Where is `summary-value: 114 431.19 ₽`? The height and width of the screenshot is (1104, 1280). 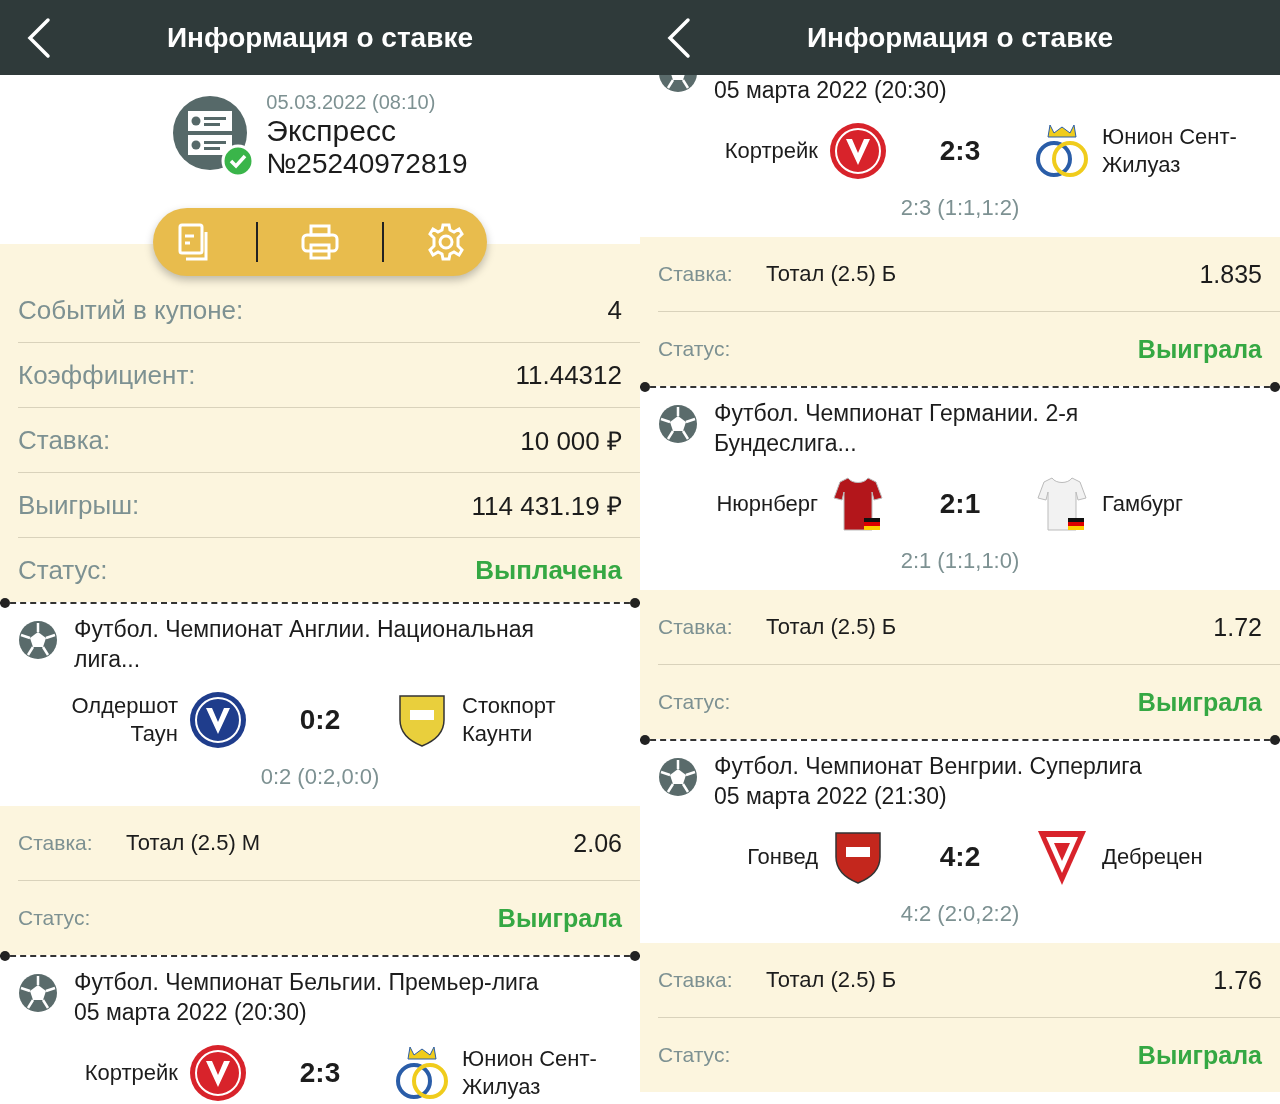
summary-value: 114 431.19 ₽ is located at coordinates (546, 506).